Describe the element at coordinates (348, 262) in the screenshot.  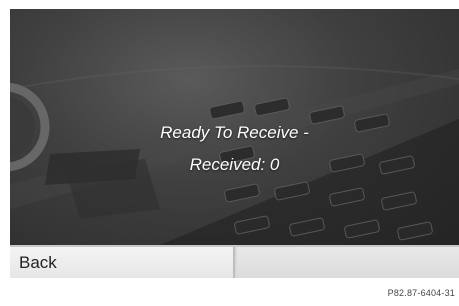
I see `right-softkey` at that location.